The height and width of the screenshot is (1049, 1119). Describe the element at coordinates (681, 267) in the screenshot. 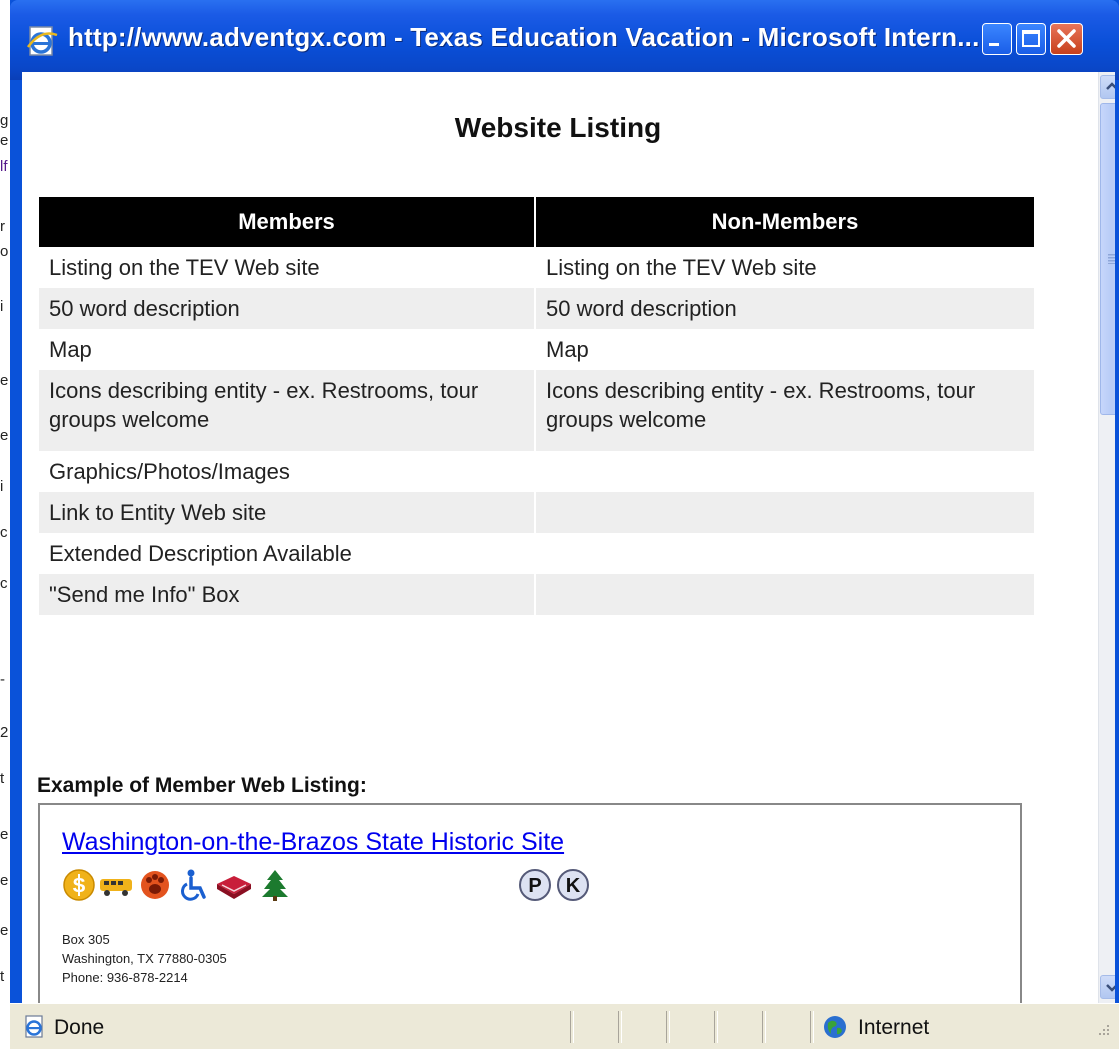

I see `non-members-cell: Listing on the TEV Web site` at that location.